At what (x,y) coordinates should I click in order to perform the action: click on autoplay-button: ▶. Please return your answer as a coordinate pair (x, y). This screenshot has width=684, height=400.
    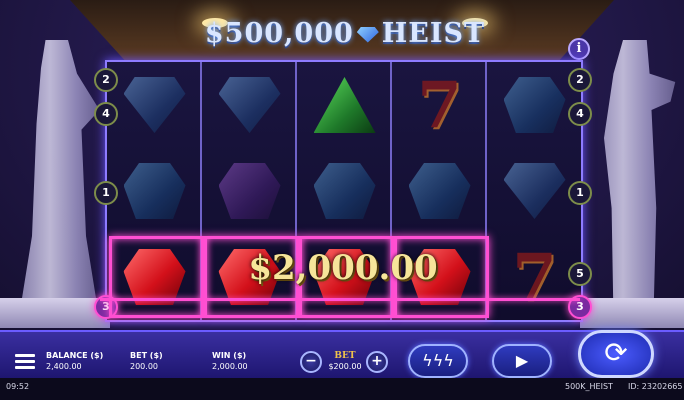
    Looking at the image, I should click on (522, 361).